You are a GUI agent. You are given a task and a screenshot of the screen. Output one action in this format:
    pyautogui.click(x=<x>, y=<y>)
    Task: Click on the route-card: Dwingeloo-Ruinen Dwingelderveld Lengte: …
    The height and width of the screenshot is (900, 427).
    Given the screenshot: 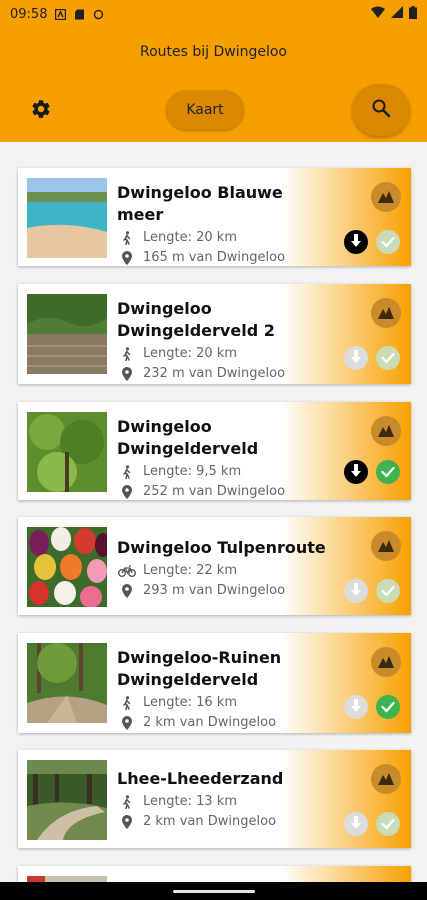 What is the action you would take?
    pyautogui.click(x=214, y=683)
    